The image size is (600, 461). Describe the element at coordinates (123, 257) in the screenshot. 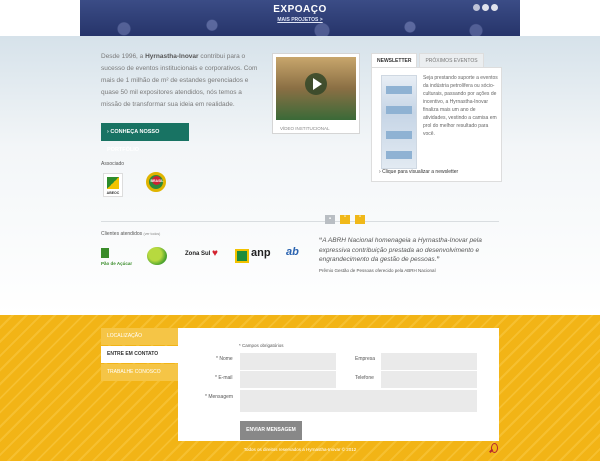

I see `client-logo-pao-de-acucar: Pão de Açúcar` at that location.